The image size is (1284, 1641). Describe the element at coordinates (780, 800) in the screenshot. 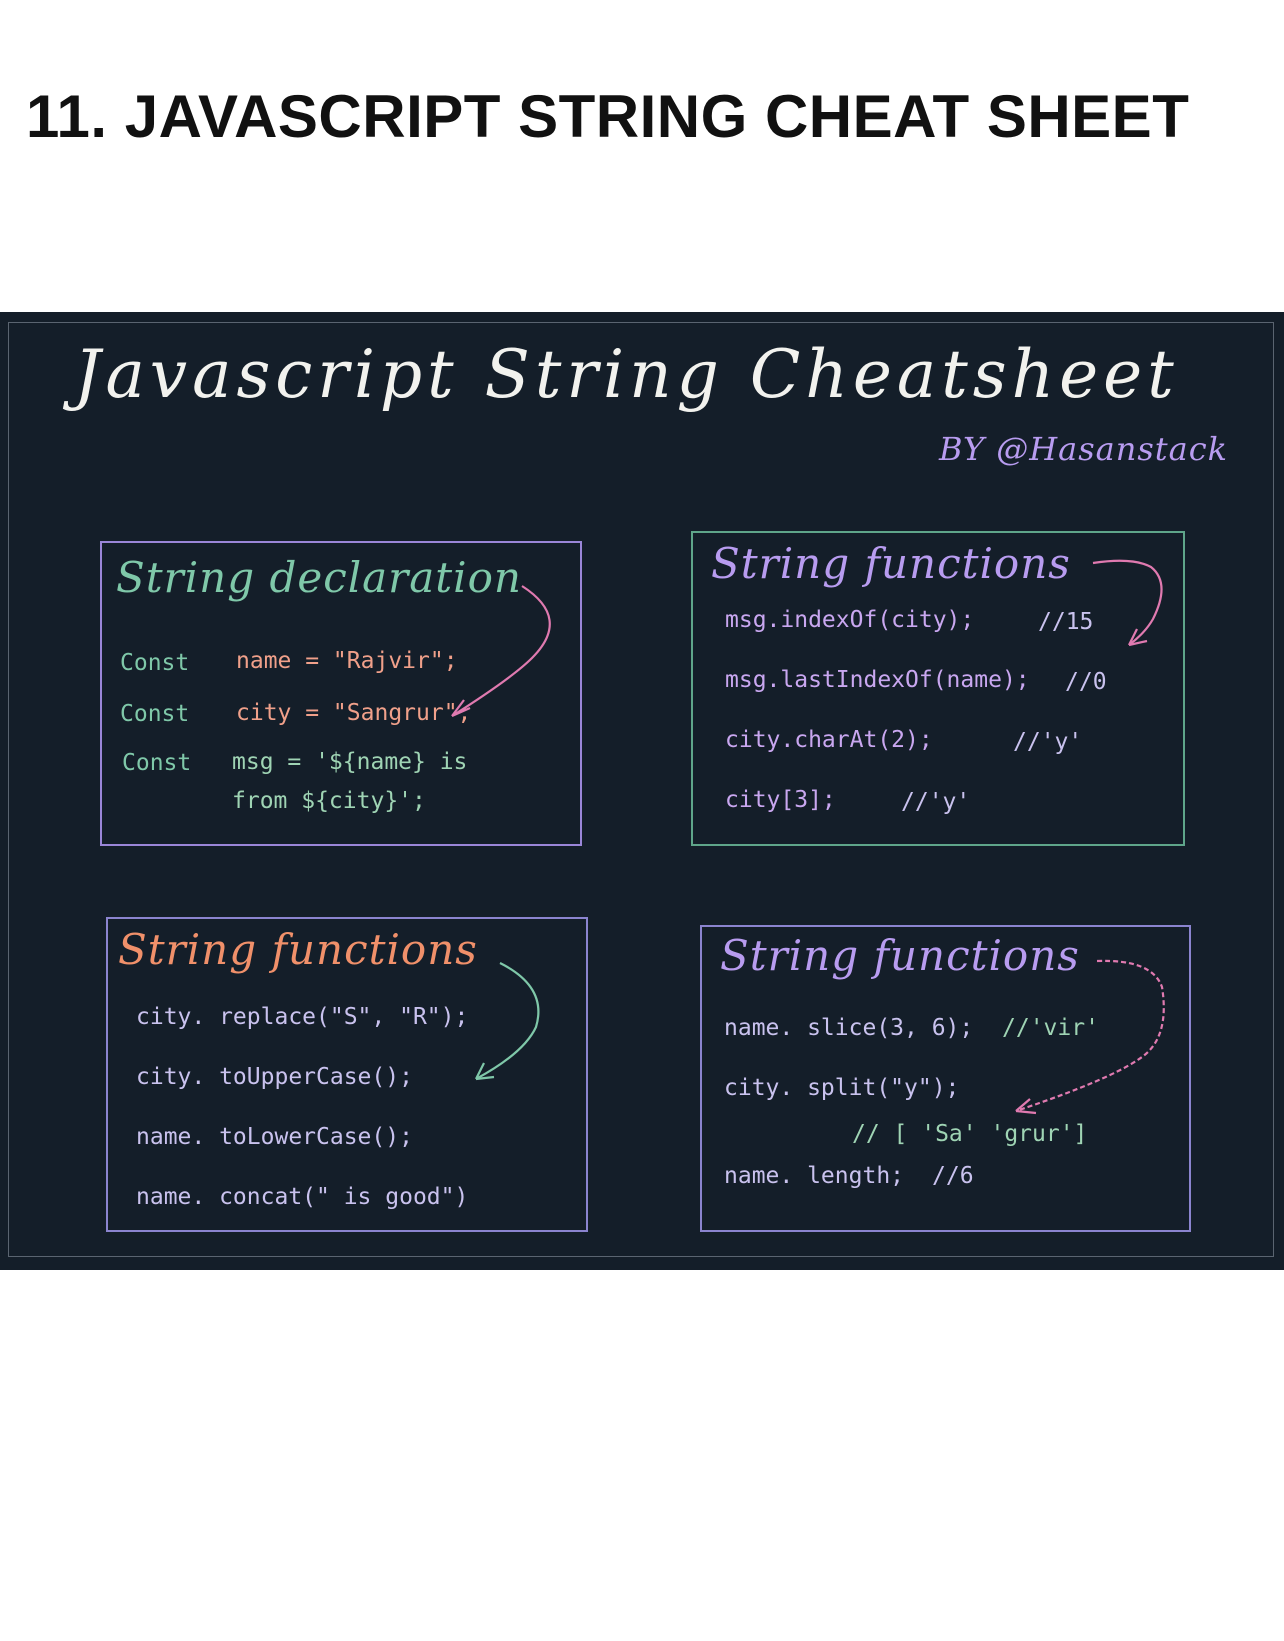

I see `code-line: city[3];` at that location.